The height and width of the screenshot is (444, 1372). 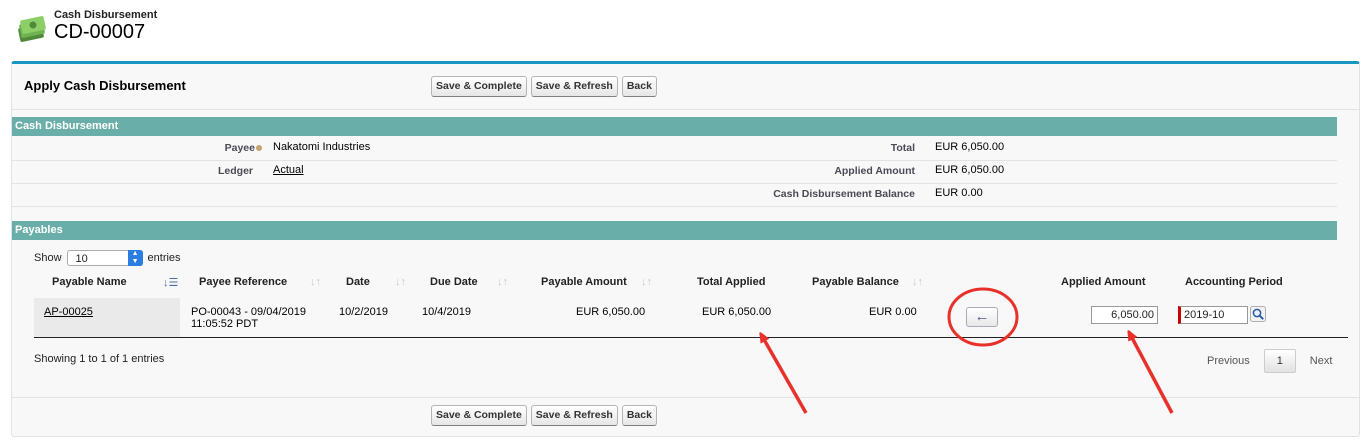 I want to click on entries-label: entries, so click(x=164, y=258).